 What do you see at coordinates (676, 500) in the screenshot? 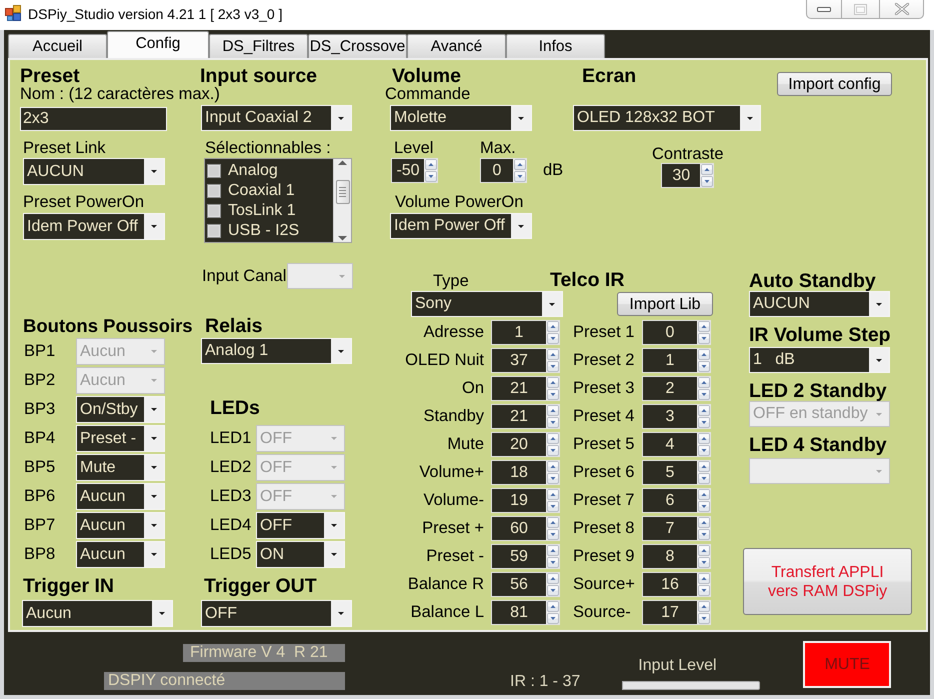
I see `ir-preset-spinner: 6` at bounding box center [676, 500].